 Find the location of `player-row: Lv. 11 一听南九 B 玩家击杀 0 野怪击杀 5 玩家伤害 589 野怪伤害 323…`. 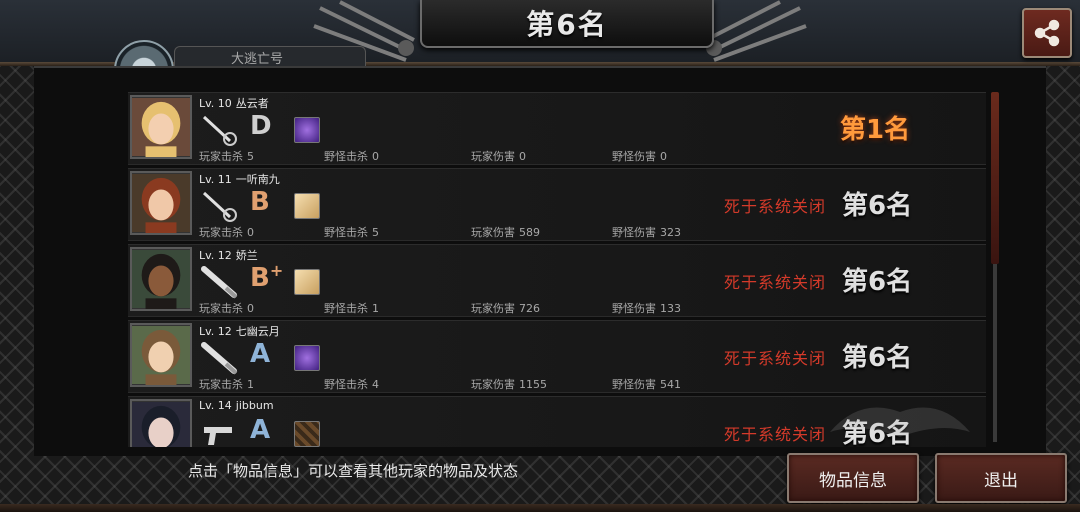

player-row: Lv. 11 一听南九 B 玩家击杀 0 野怪击杀 5 玩家伤害 589 野怪伤害 323… is located at coordinates (557, 204).